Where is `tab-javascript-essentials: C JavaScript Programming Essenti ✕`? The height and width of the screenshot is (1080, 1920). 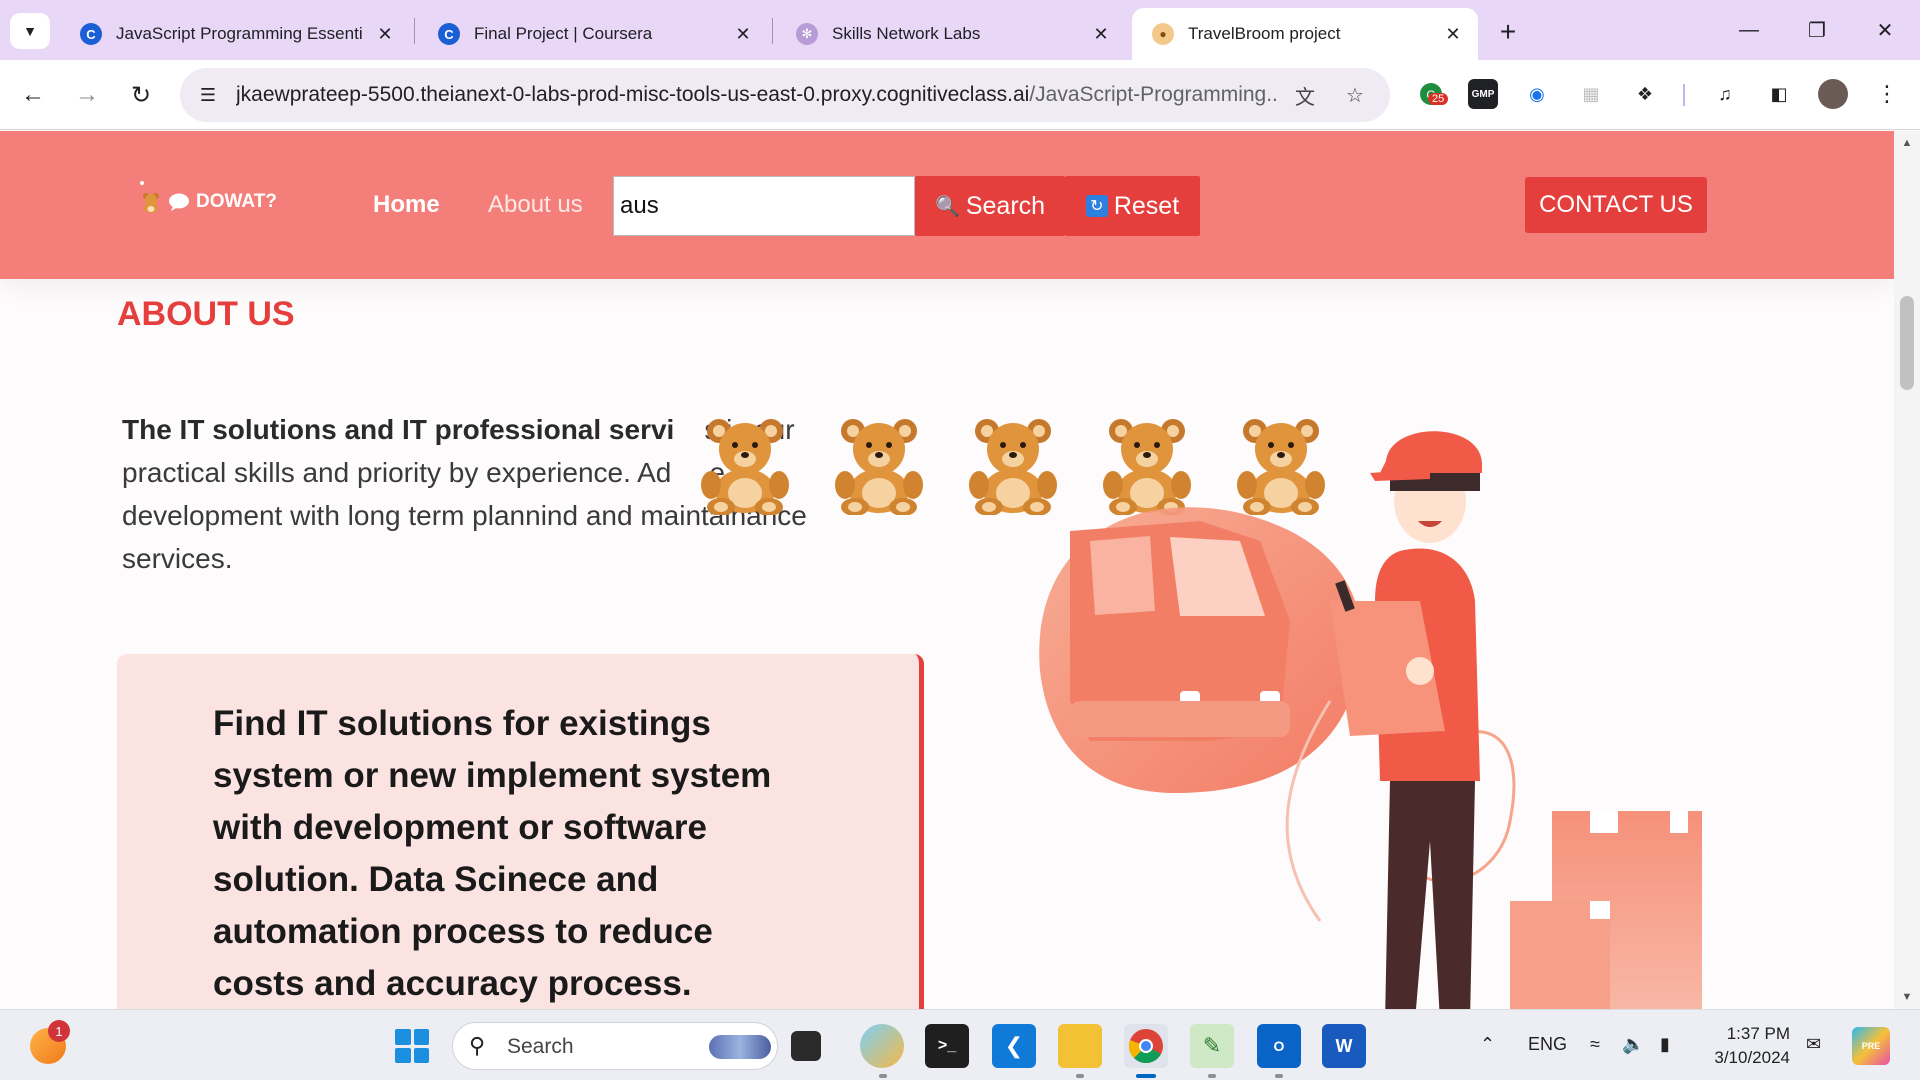 tab-javascript-essentials: C JavaScript Programming Essenti ✕ is located at coordinates (235, 34).